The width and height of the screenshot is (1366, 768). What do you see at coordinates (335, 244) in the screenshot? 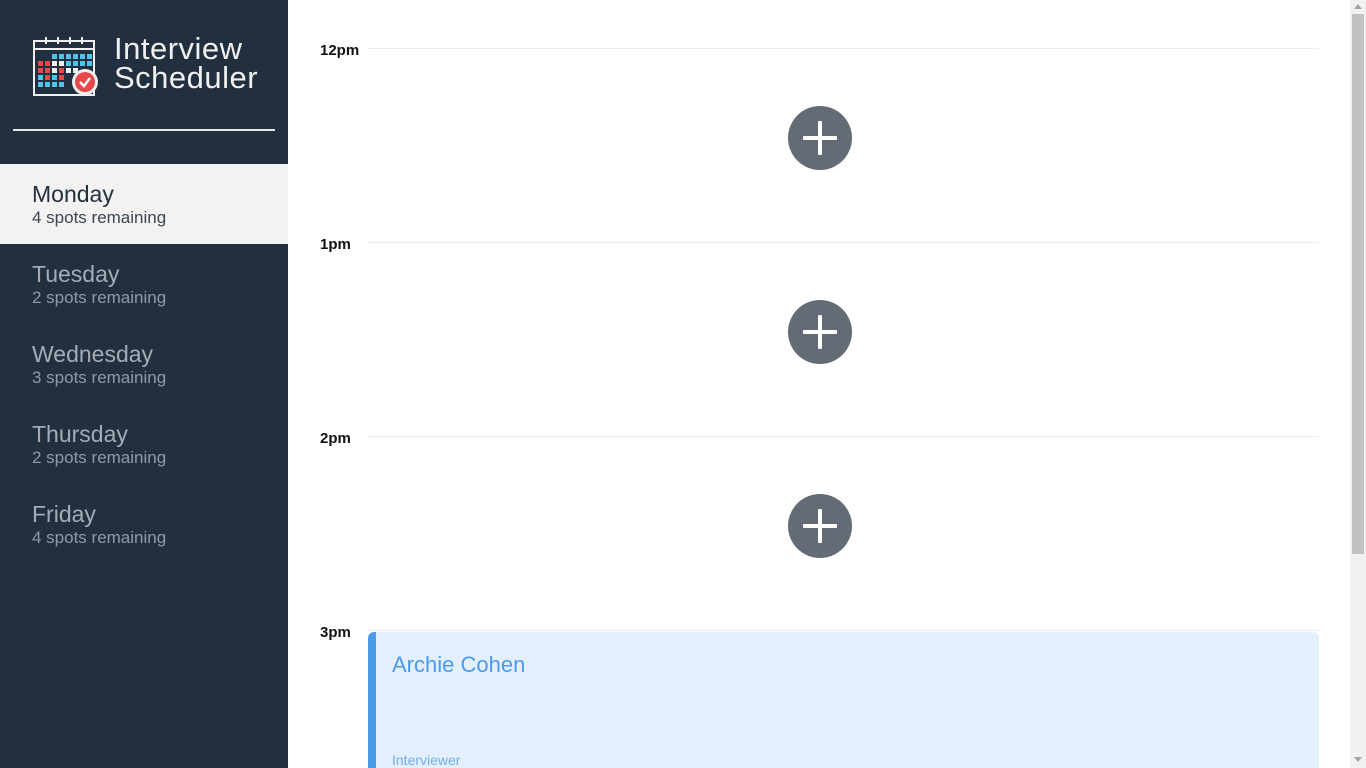
I see `slot-time: 1pm` at bounding box center [335, 244].